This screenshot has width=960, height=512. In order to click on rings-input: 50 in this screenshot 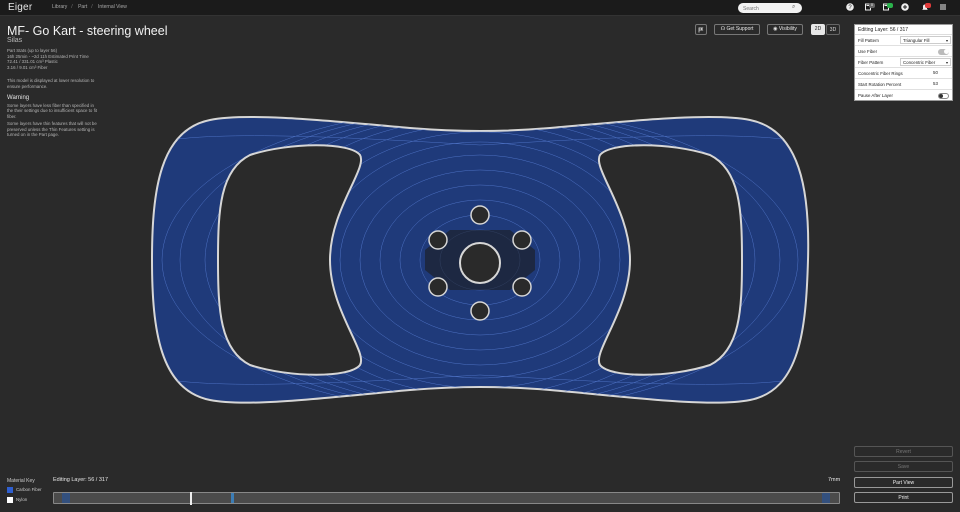, I will do `click(941, 73)`.